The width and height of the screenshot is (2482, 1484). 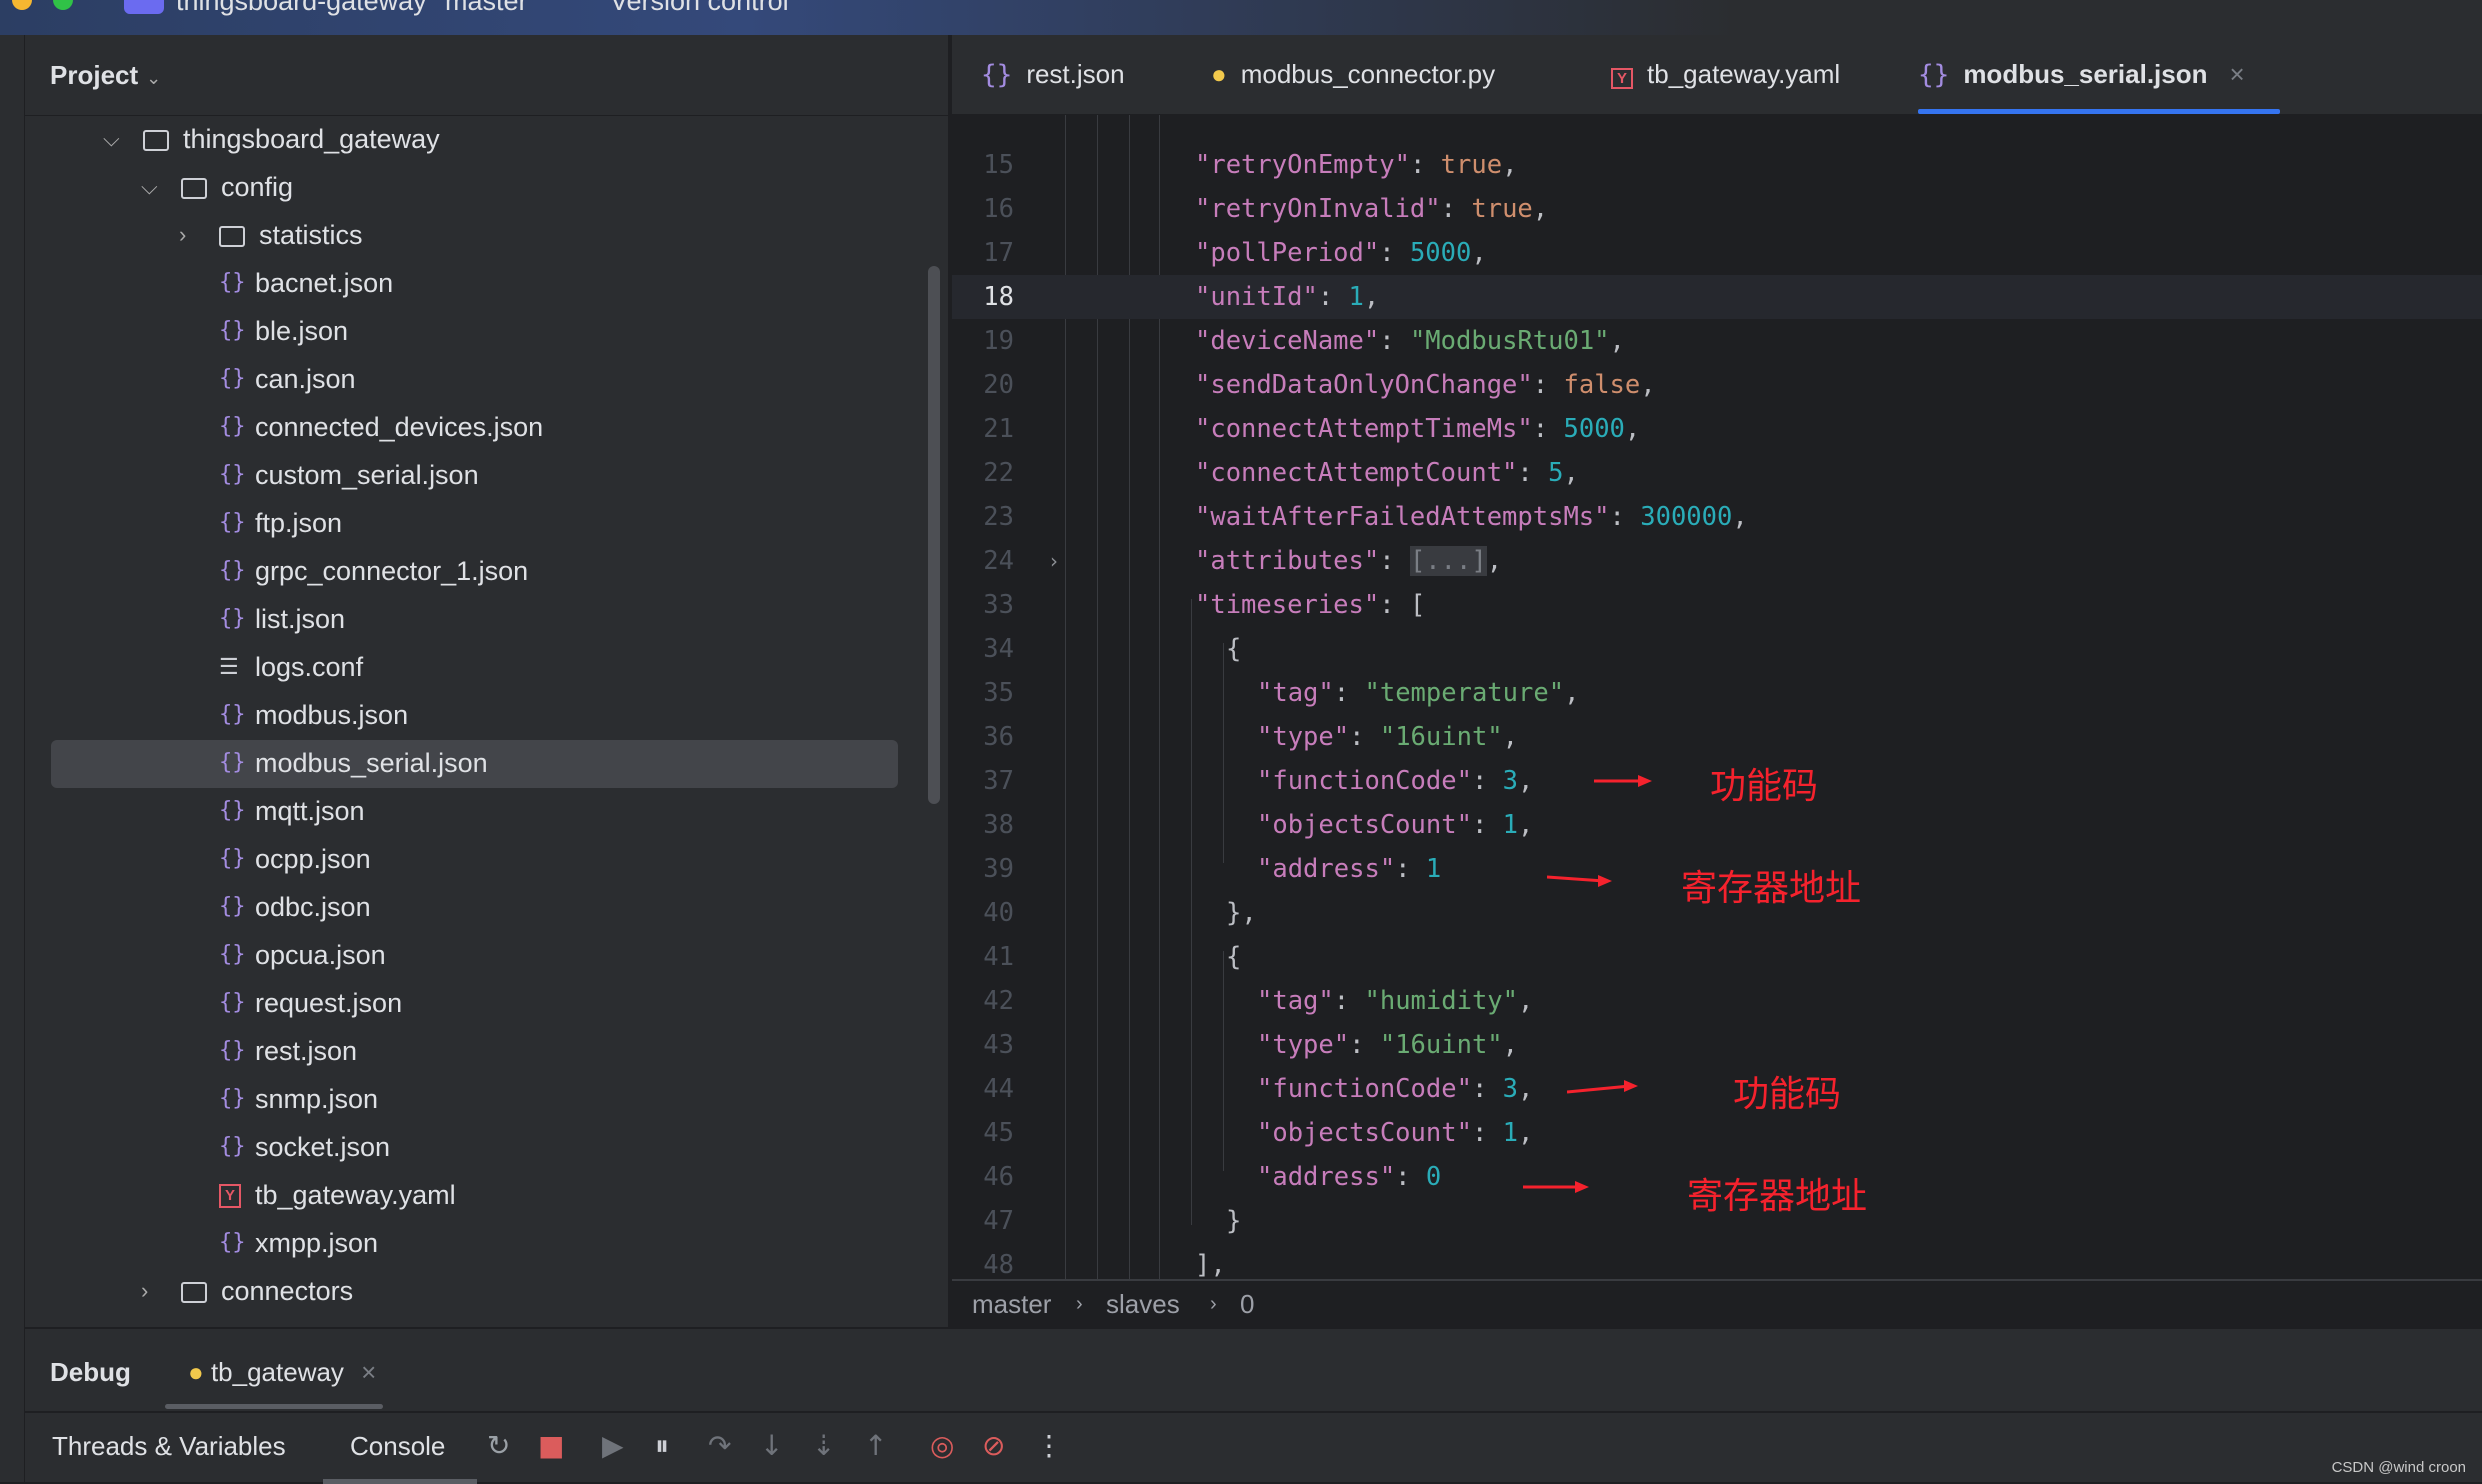 What do you see at coordinates (1717, 1045) in the screenshot?
I see `code-line: 43 "type": "16uint",` at bounding box center [1717, 1045].